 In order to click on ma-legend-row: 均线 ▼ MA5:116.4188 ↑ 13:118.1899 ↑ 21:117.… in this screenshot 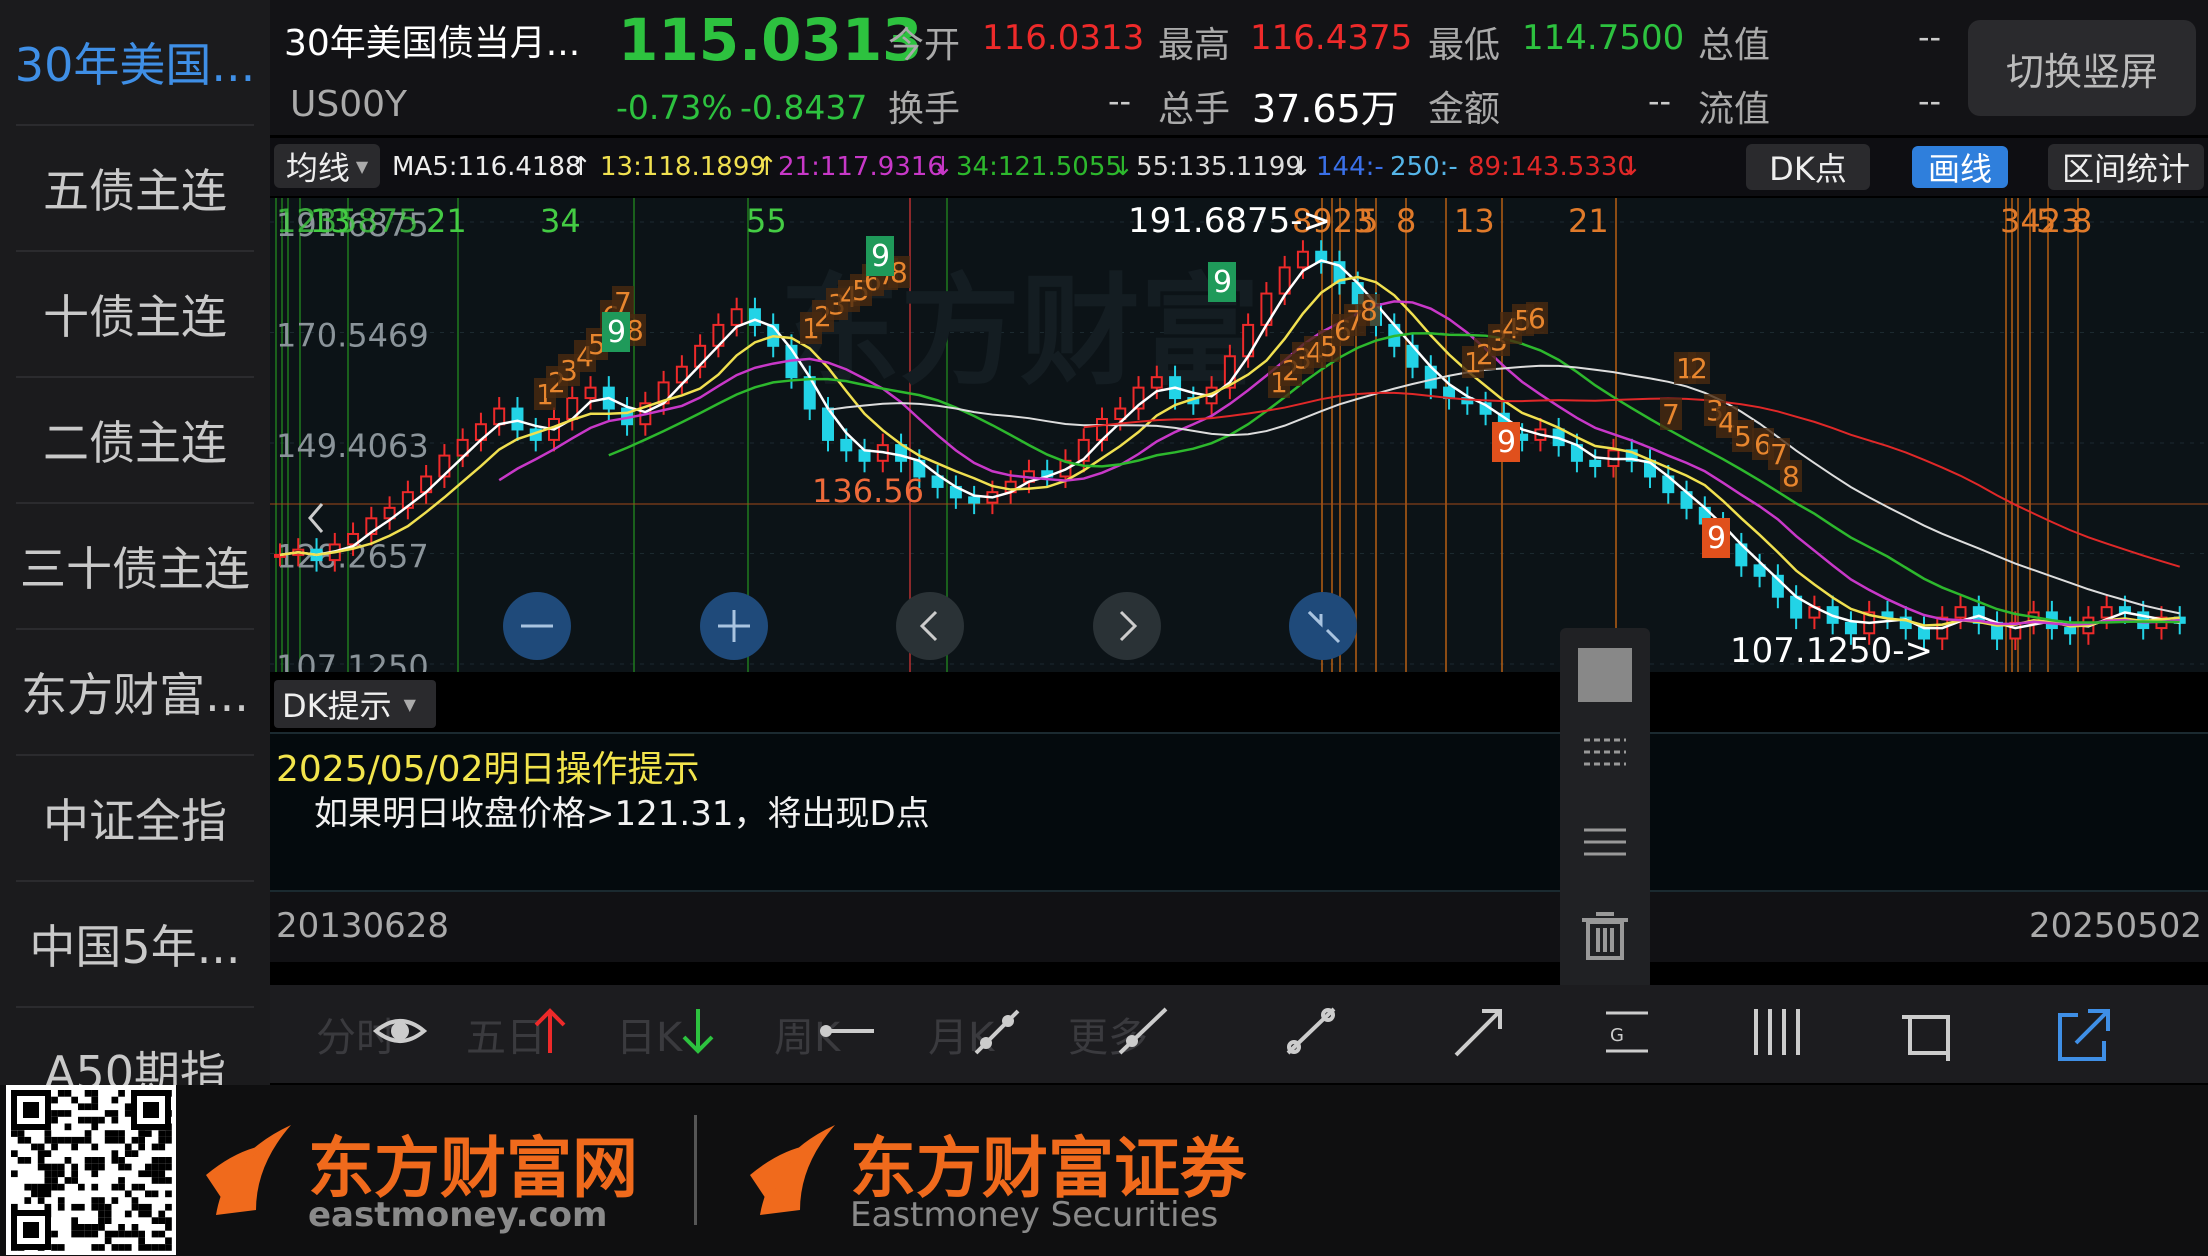, I will do `click(1239, 167)`.